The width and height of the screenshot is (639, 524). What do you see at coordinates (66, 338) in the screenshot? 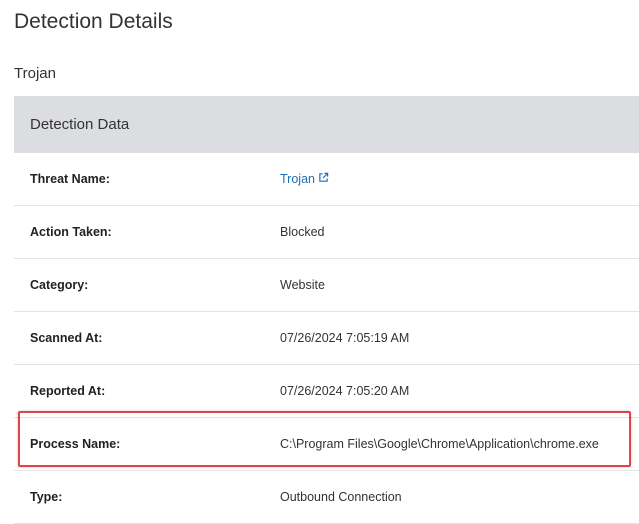
I see `row-label: Scanned At:` at bounding box center [66, 338].